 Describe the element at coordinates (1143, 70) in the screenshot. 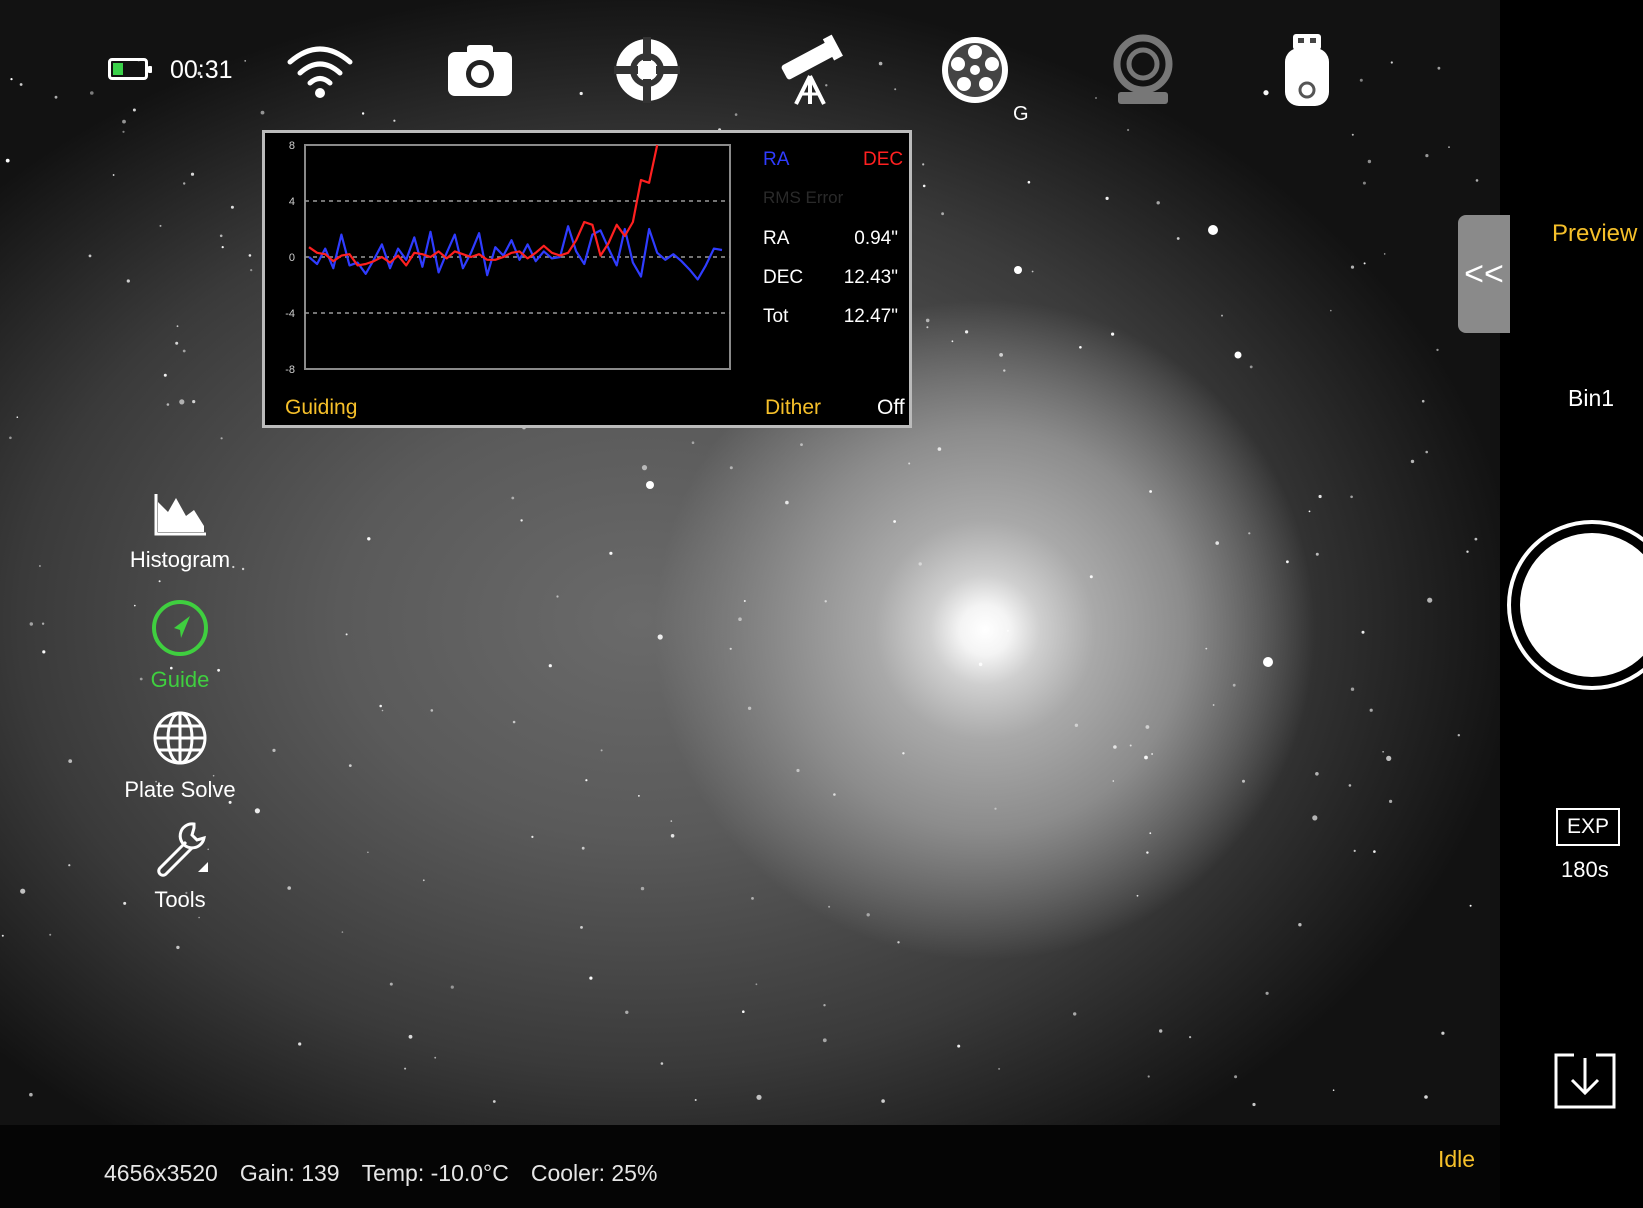

I see `guide-camera-icon` at that location.